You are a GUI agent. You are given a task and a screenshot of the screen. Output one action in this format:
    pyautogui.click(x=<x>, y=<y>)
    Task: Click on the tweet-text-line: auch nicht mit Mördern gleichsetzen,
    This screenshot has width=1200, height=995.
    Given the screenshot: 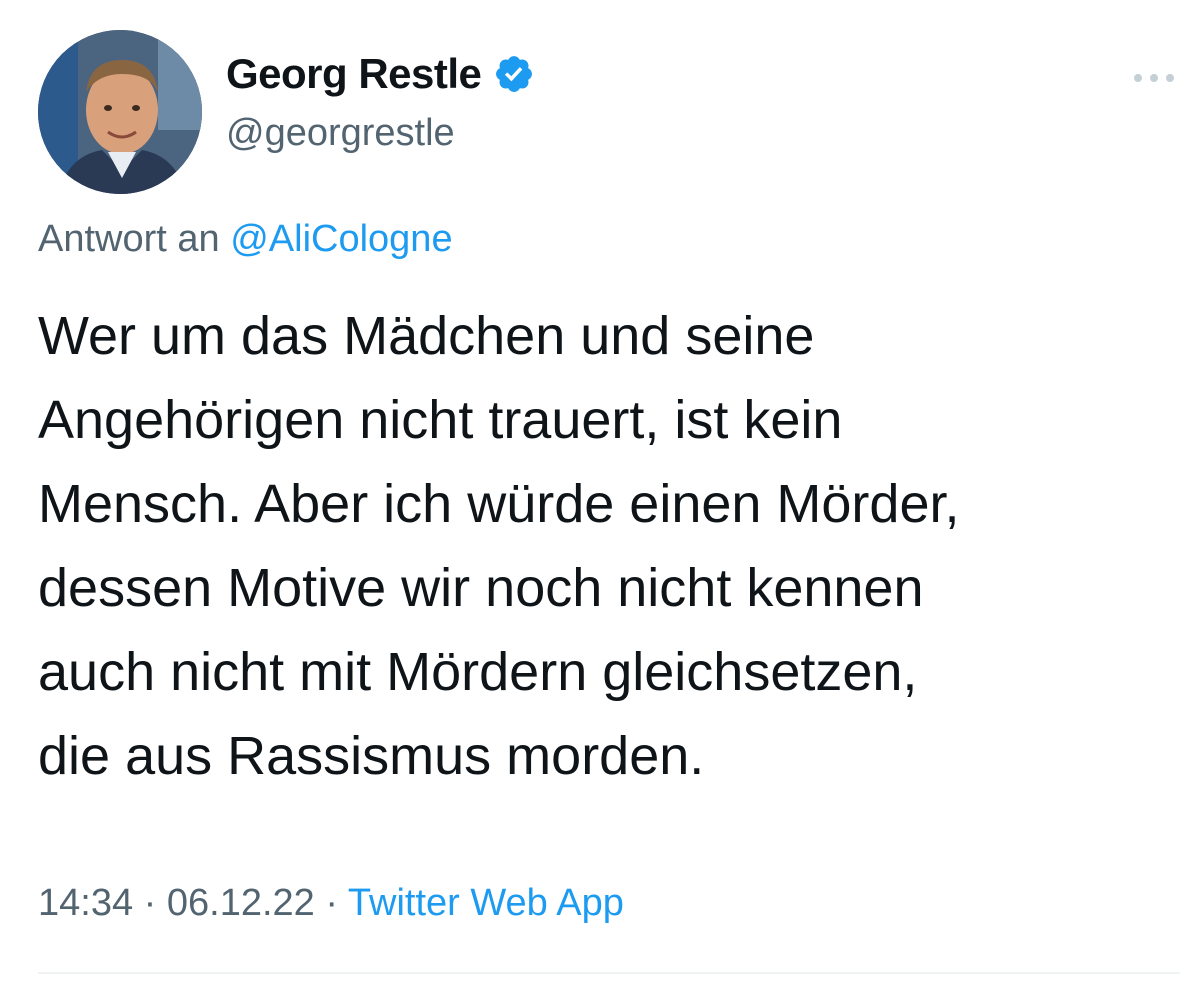 What is the action you would take?
    pyautogui.click(x=478, y=672)
    